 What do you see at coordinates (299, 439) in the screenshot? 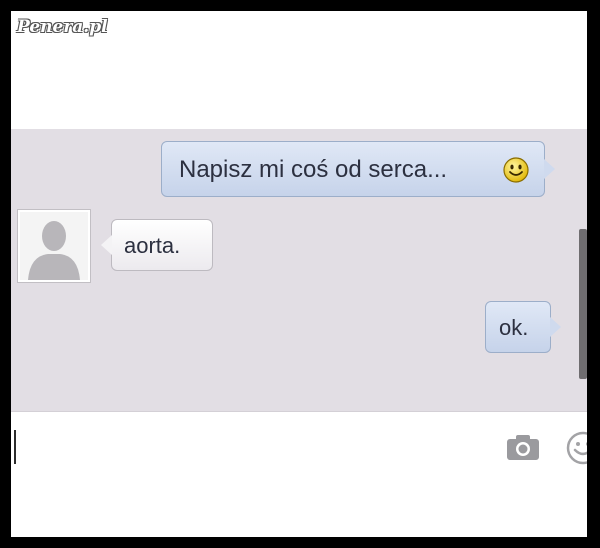
I see `message-input-bar` at bounding box center [299, 439].